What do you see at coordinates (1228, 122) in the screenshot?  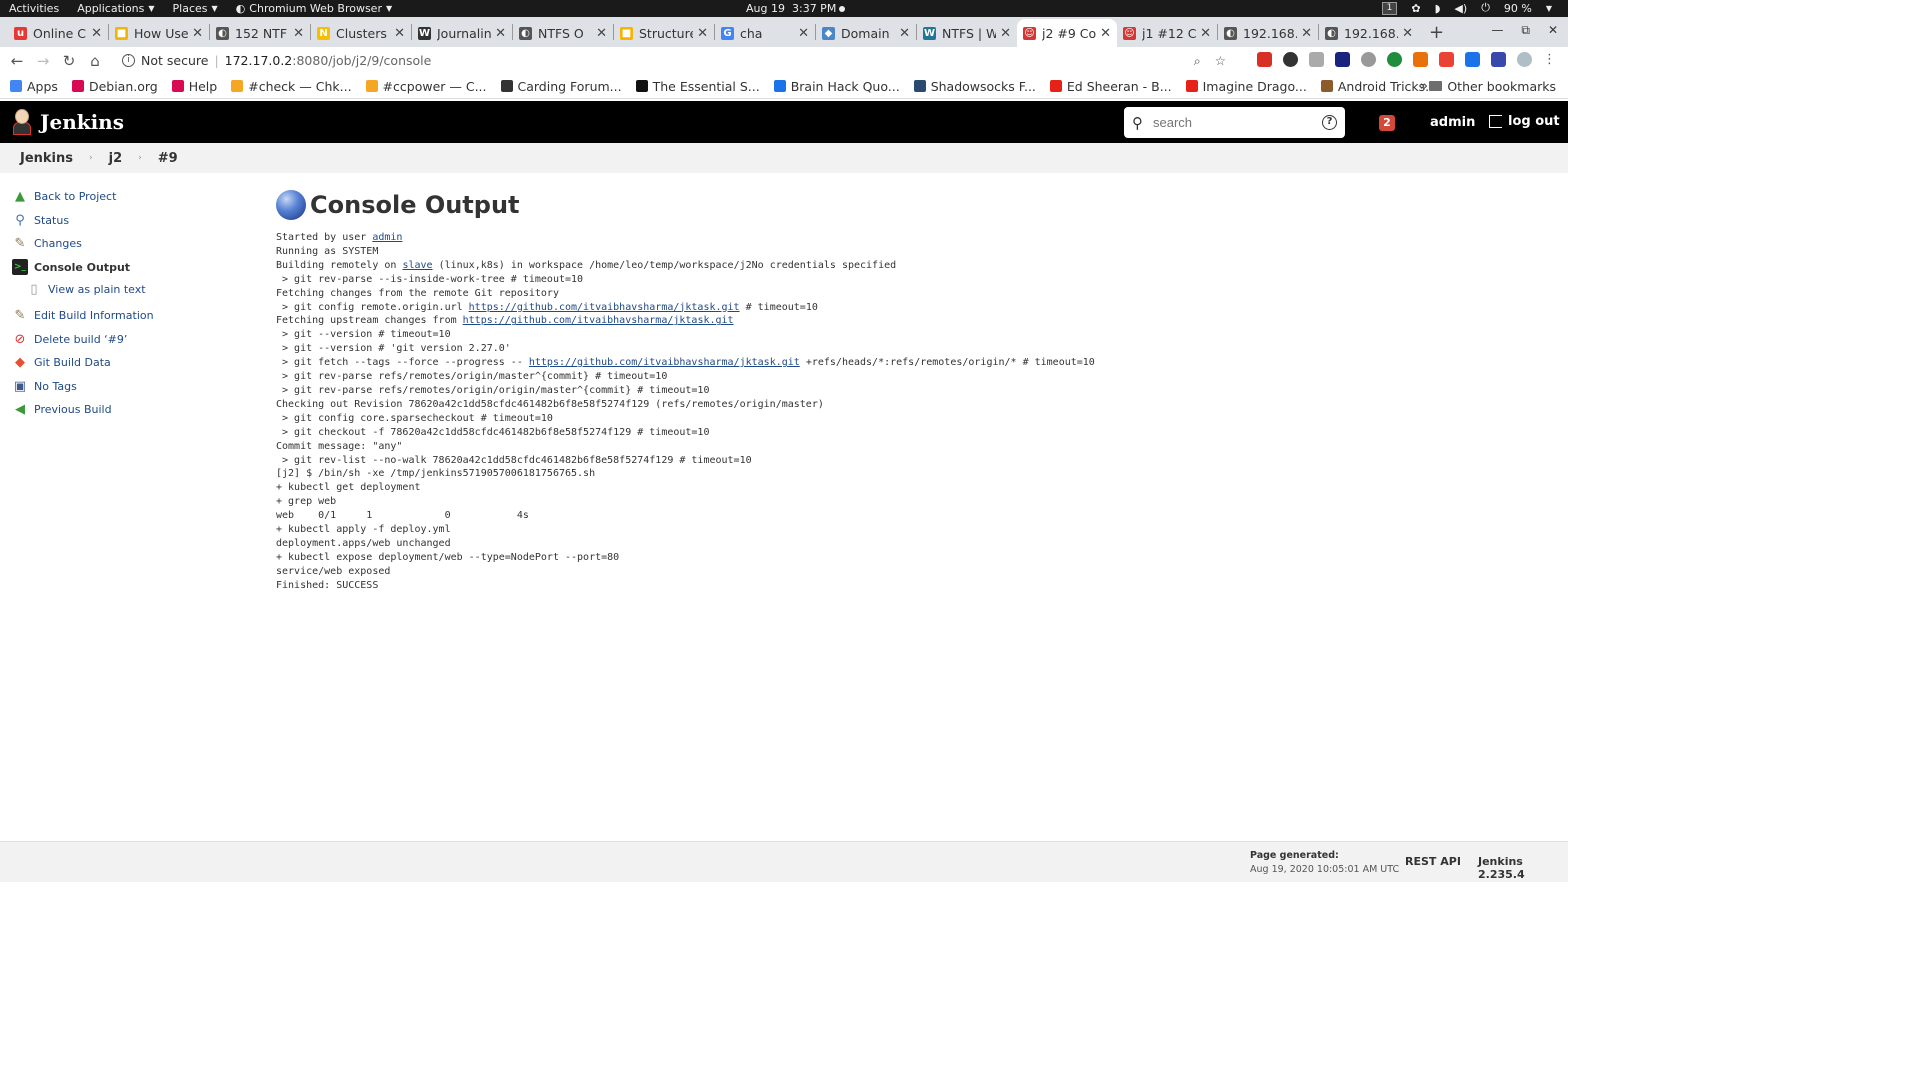 I see `search-input` at bounding box center [1228, 122].